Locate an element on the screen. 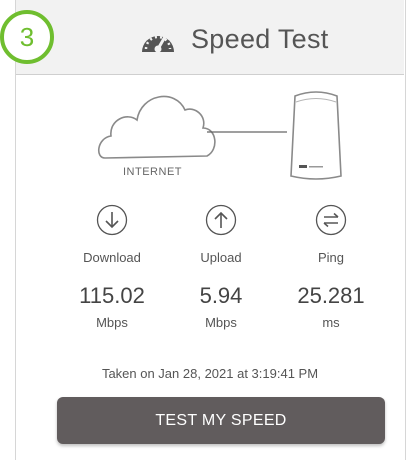  step-number-badge: 3 is located at coordinates (27, 37).